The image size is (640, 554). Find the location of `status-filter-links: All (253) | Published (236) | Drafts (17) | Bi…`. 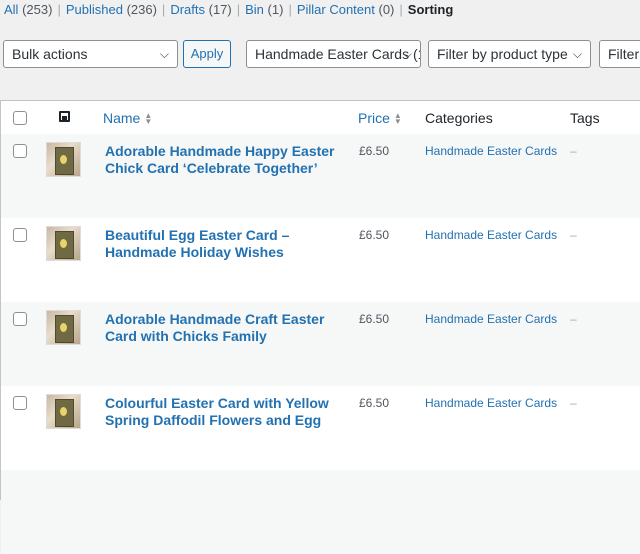

status-filter-links: All (253) | Published (236) | Drafts (17) | Bi… is located at coordinates (228, 10).